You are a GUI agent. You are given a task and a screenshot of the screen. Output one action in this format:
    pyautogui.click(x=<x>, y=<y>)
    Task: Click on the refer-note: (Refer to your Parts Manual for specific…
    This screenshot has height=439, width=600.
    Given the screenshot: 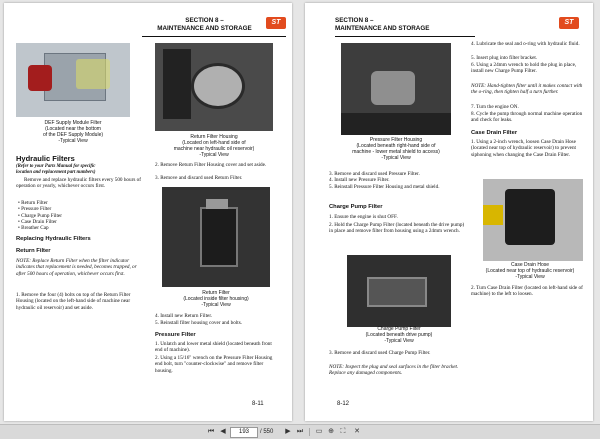 What is the action you would take?
    pyautogui.click(x=56, y=169)
    